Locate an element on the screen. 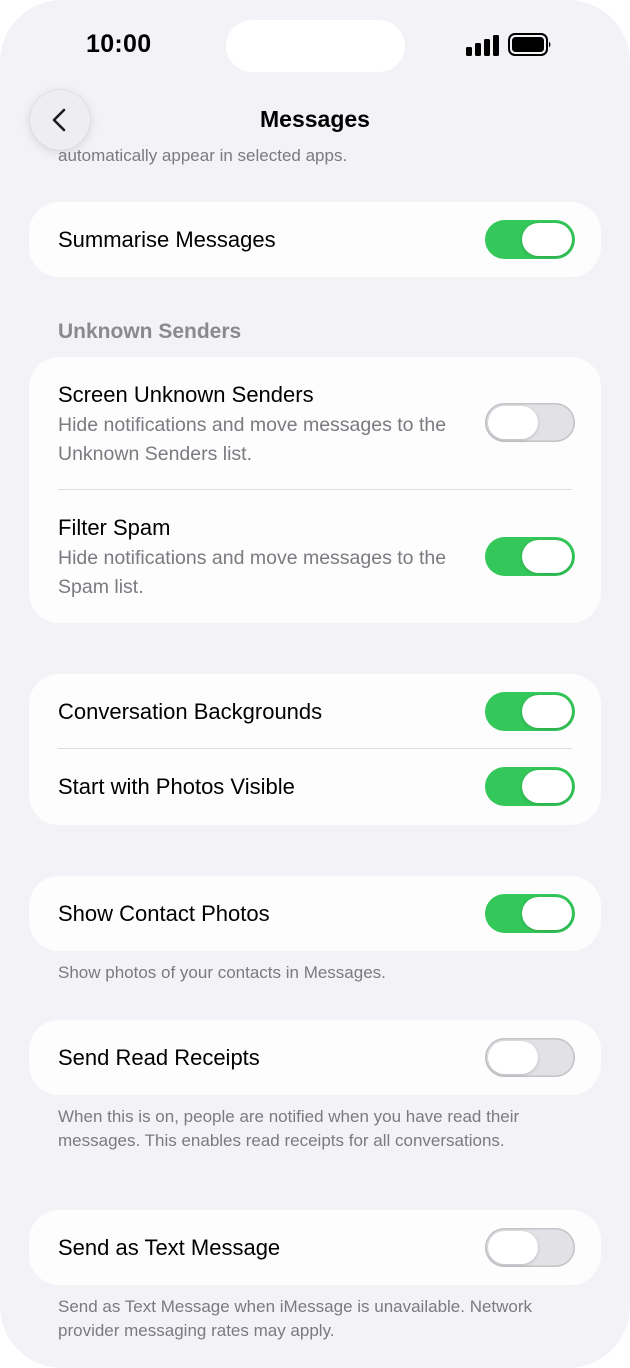 Image resolution: width=630 pixels, height=1368 pixels. summarise-toggle is located at coordinates (530, 239).